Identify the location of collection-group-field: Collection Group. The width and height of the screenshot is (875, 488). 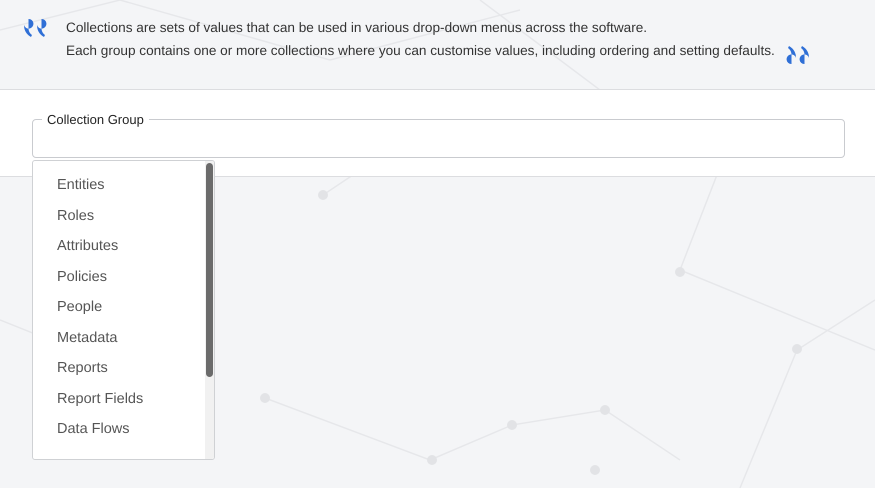
(438, 135).